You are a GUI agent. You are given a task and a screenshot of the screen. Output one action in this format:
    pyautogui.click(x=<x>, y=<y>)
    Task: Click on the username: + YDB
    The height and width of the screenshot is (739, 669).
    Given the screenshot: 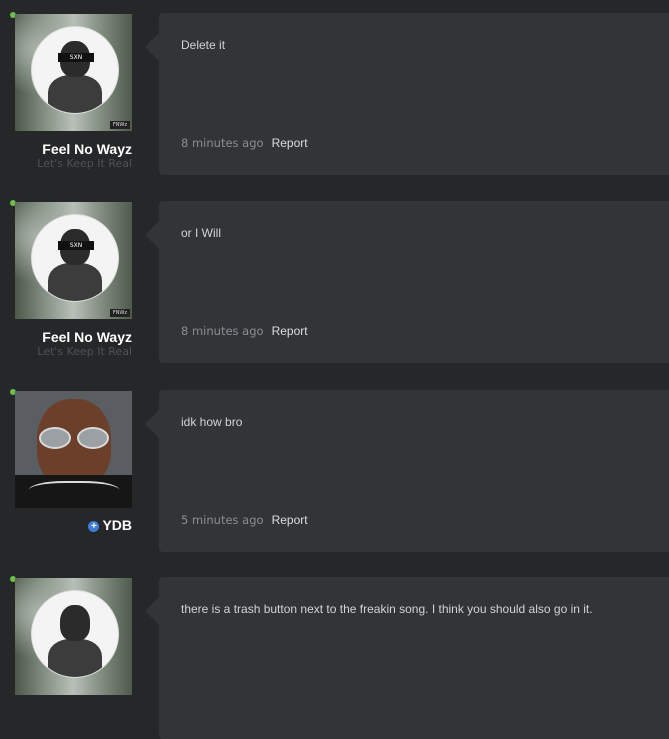 What is the action you would take?
    pyautogui.click(x=110, y=525)
    